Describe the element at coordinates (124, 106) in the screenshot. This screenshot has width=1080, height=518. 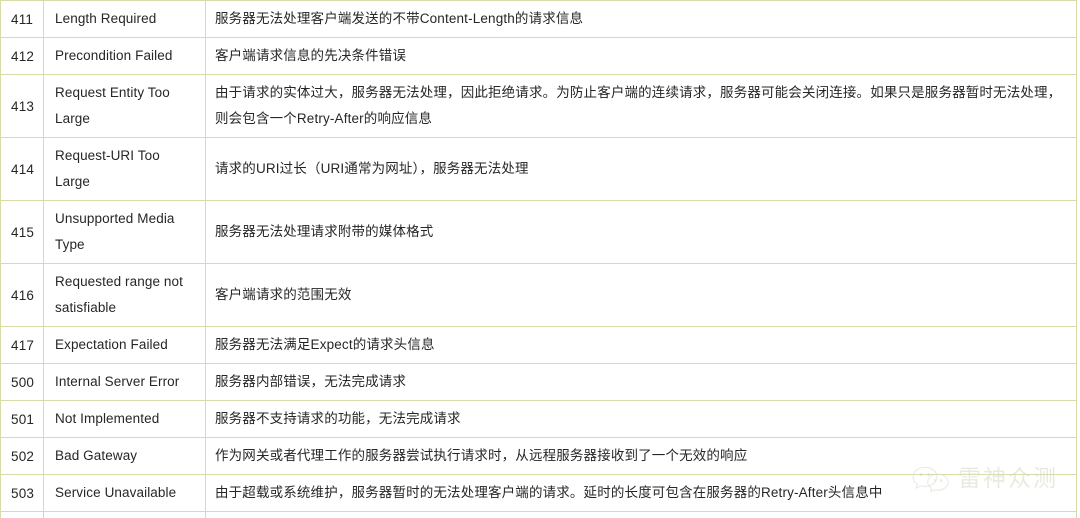
I see `status-name-cell: Request Entity Too Large` at that location.